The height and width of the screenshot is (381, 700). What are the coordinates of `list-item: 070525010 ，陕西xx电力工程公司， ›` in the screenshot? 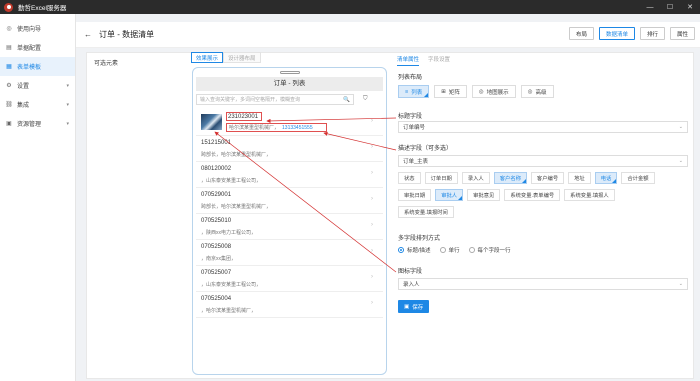 It's located at (289, 227).